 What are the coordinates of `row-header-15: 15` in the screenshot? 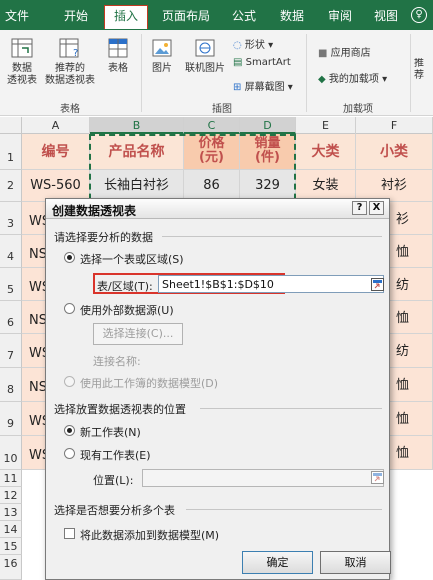 It's located at (11, 546).